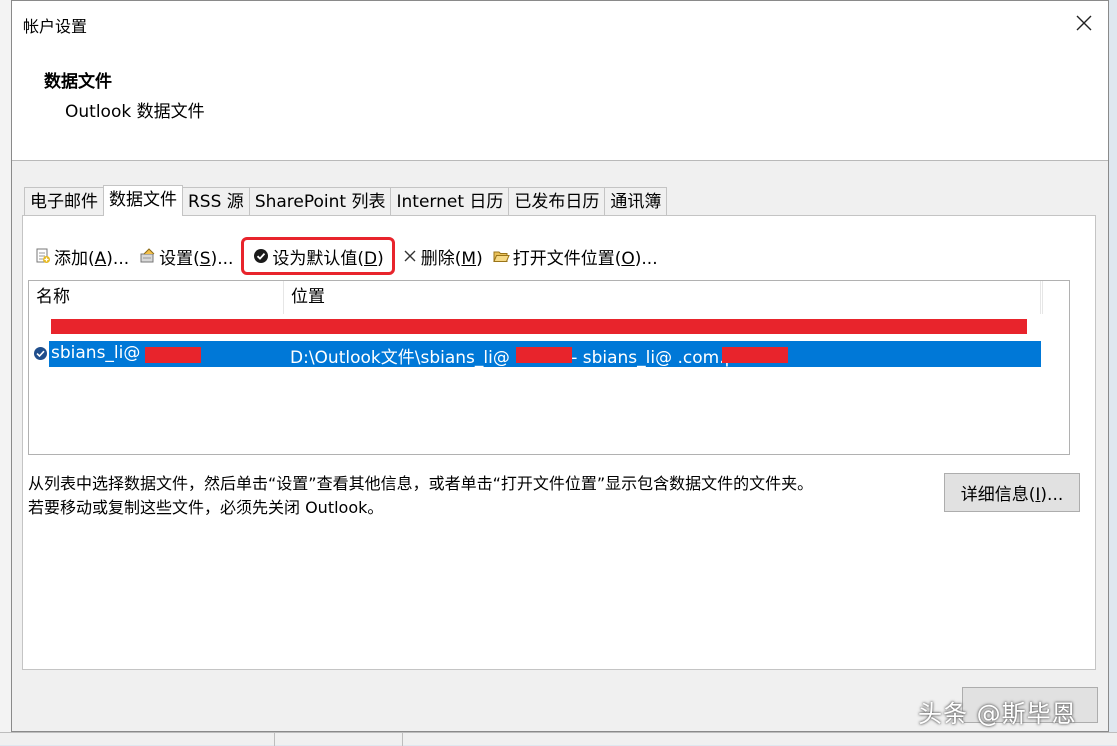 This screenshot has height=746, width=1117. I want to click on remove-label: 删除(M), so click(451, 258).